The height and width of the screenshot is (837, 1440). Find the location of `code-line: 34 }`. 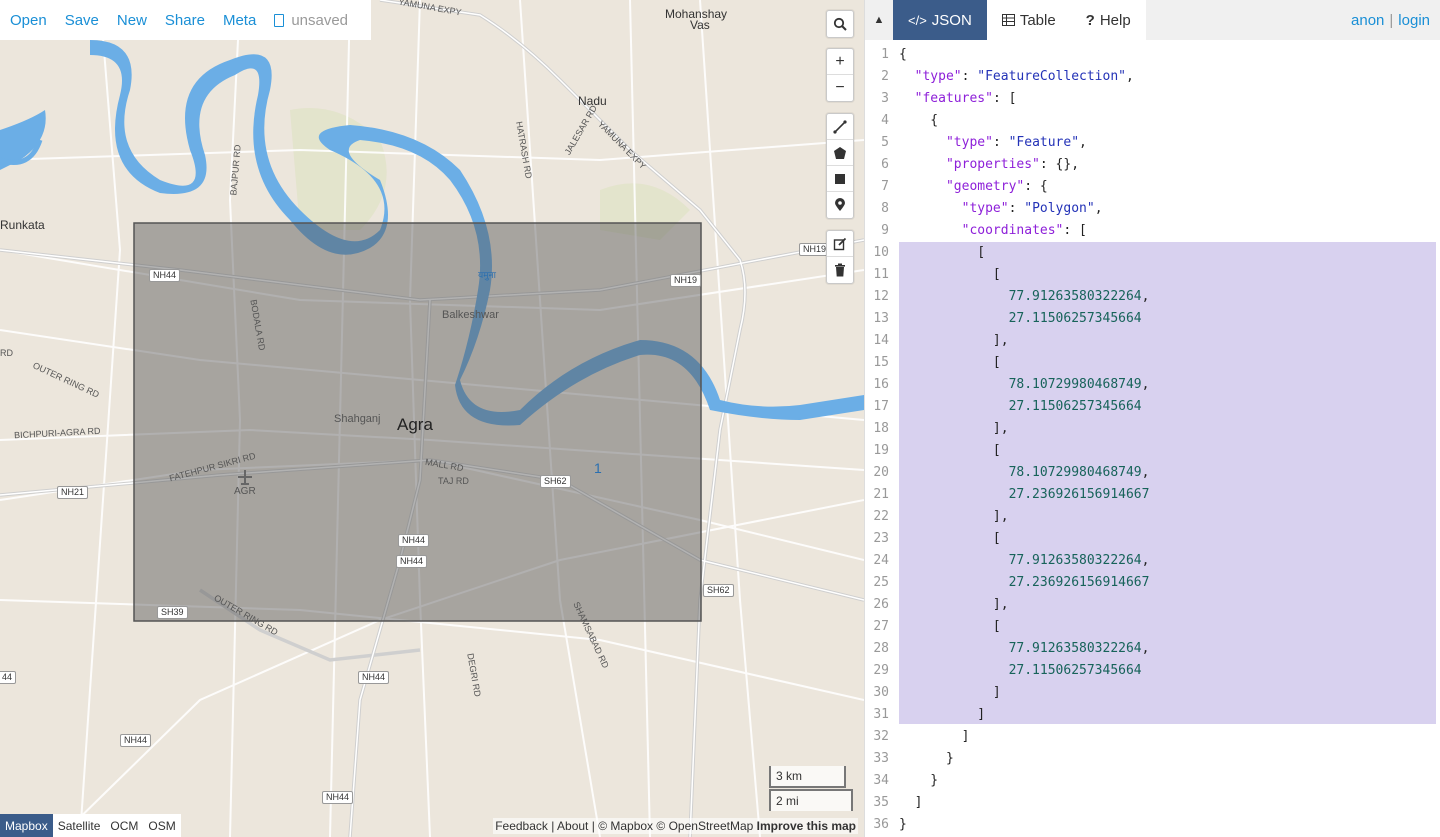

code-line: 34 } is located at coordinates (1152, 781).